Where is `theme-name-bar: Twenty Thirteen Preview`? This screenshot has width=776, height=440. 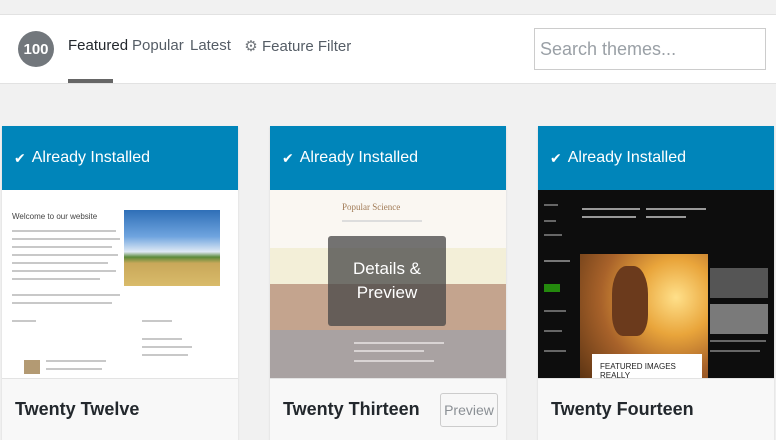
theme-name-bar: Twenty Thirteen Preview is located at coordinates (388, 409).